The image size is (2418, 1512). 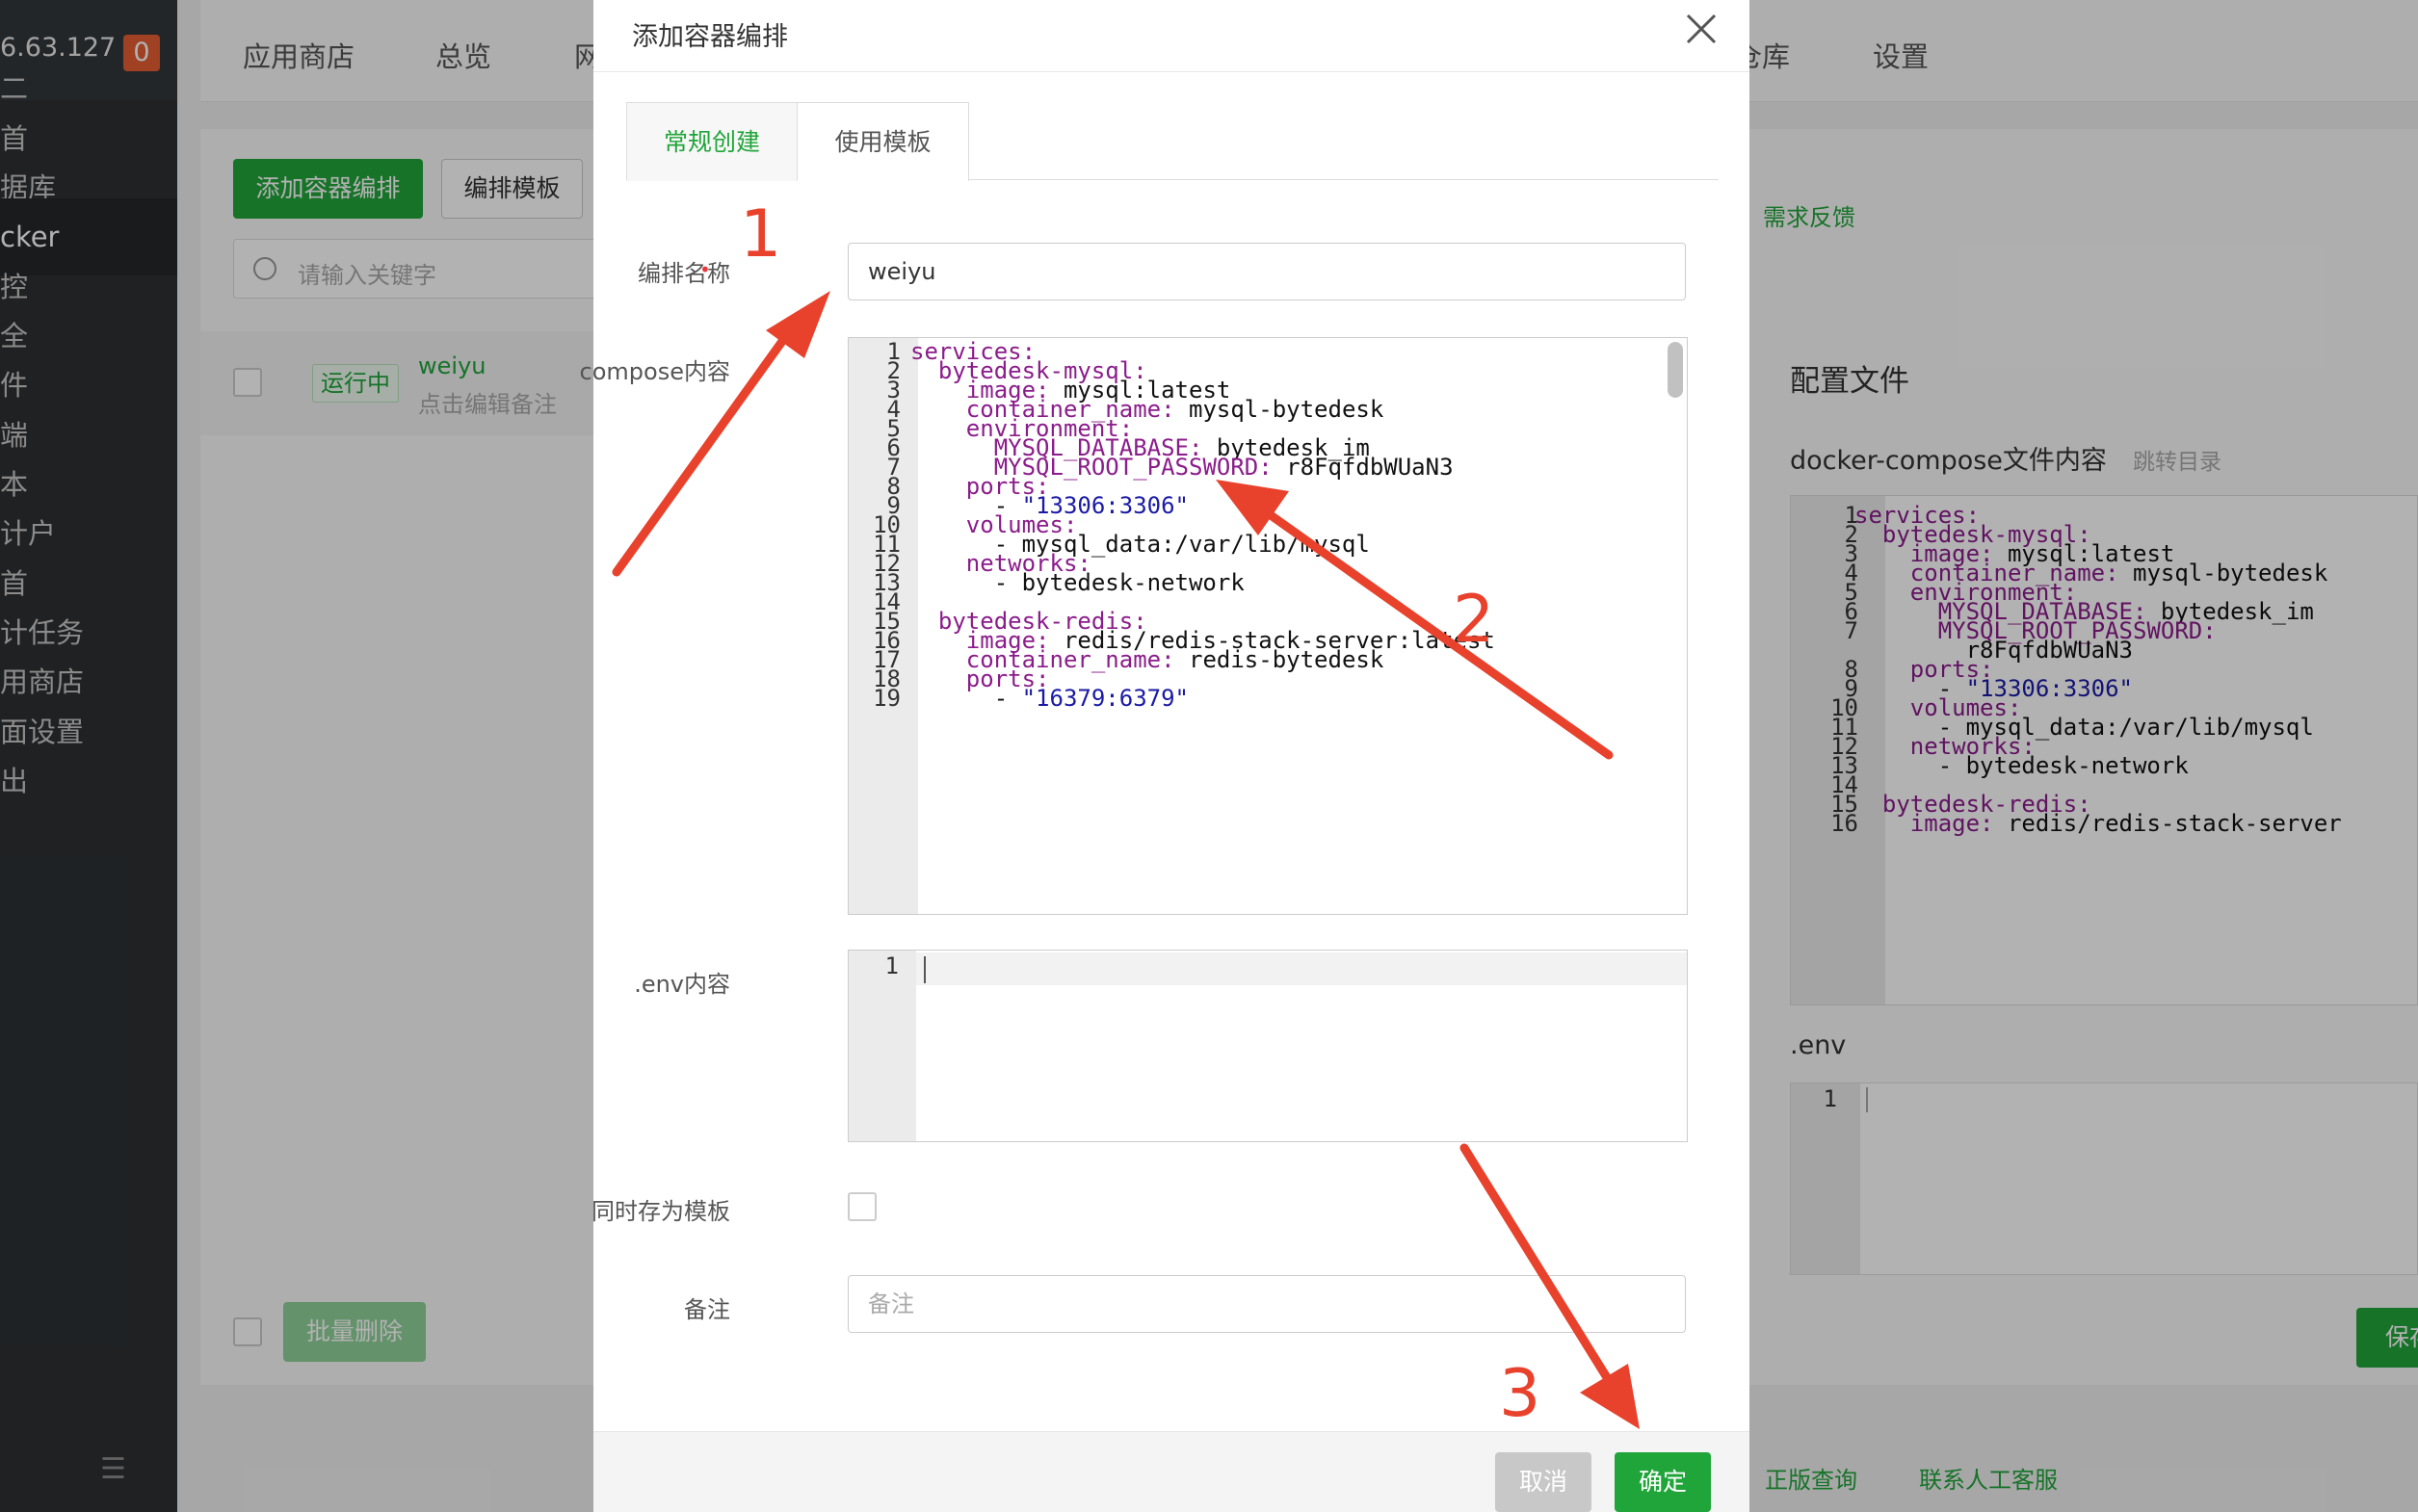 I want to click on compose-label: compose内容, so click(x=654, y=371).